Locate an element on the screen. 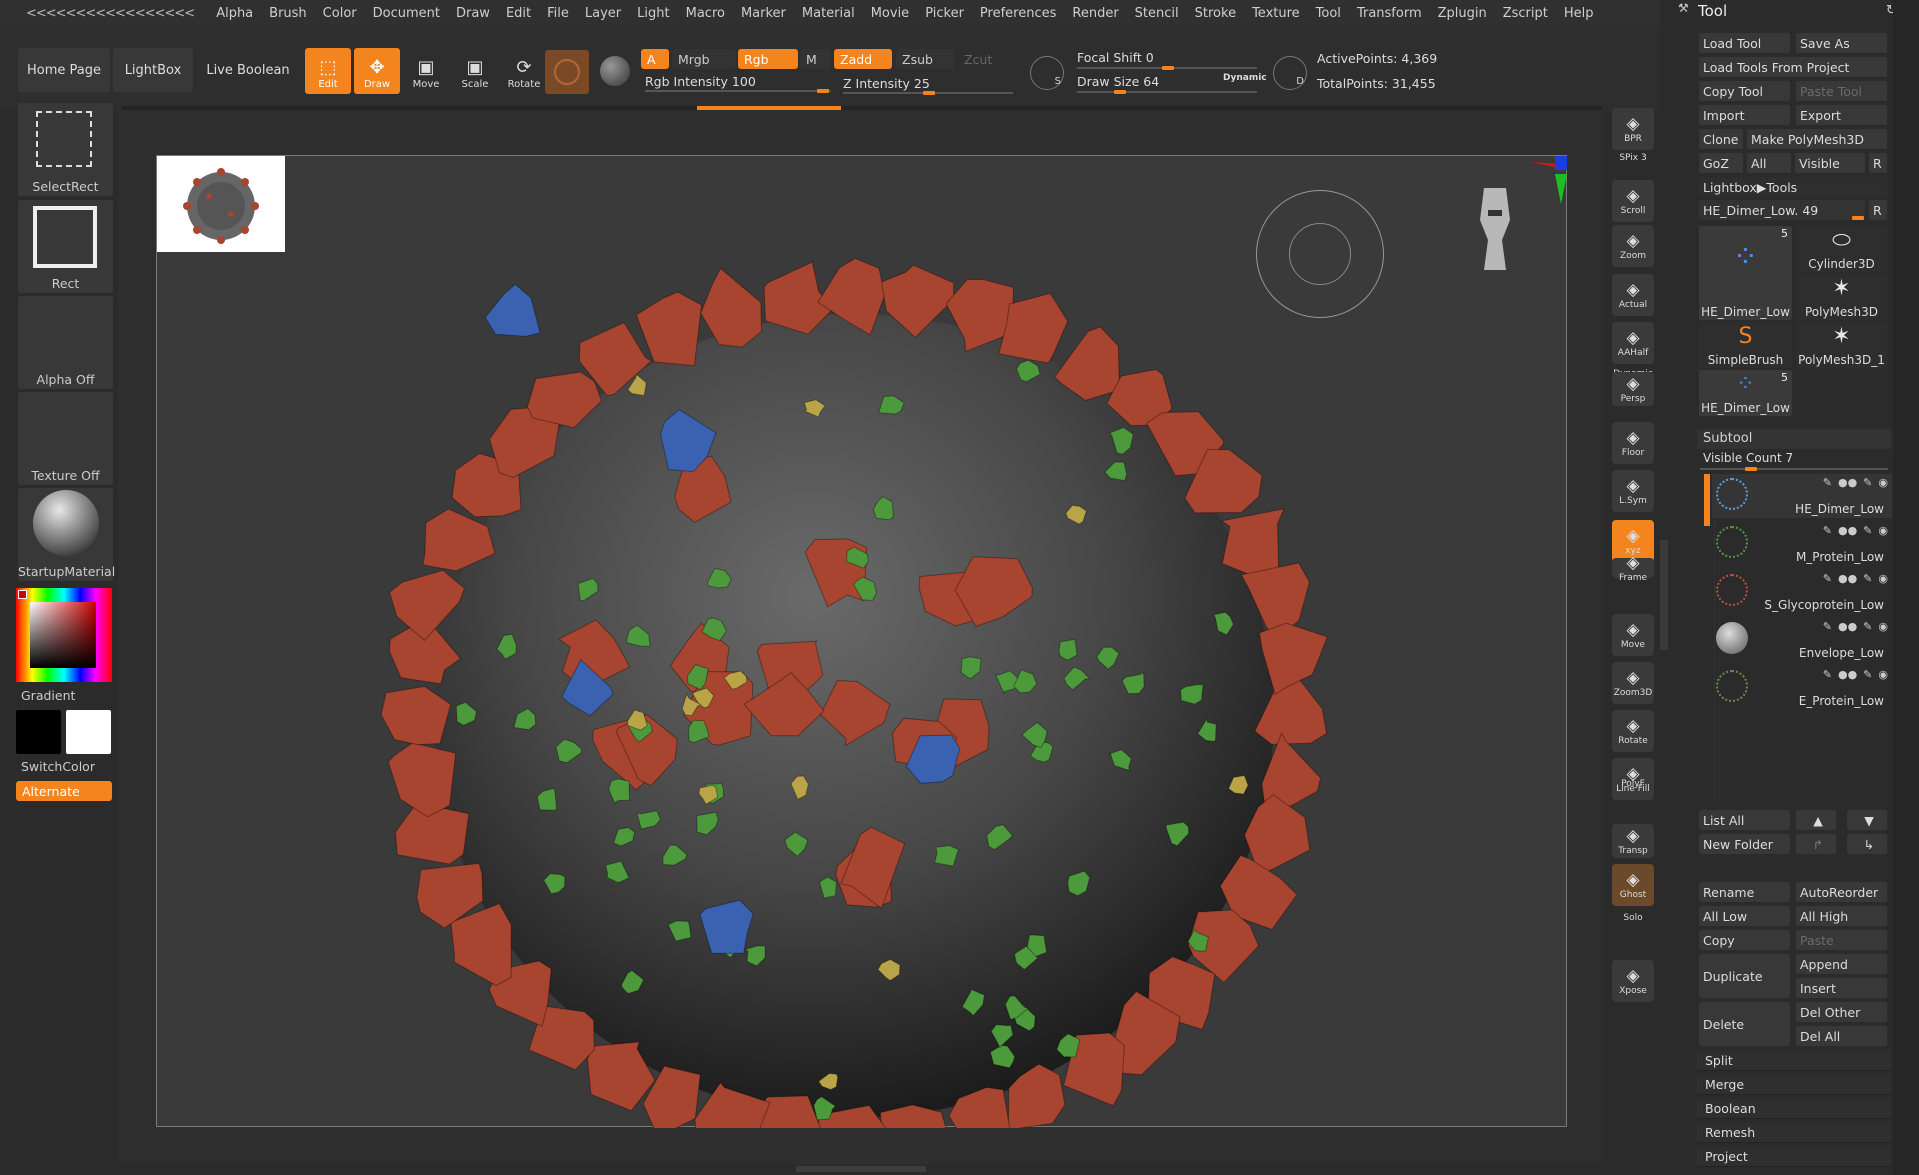 This screenshot has width=1919, height=1175. move-down-icon: ▼ is located at coordinates (1867, 820).